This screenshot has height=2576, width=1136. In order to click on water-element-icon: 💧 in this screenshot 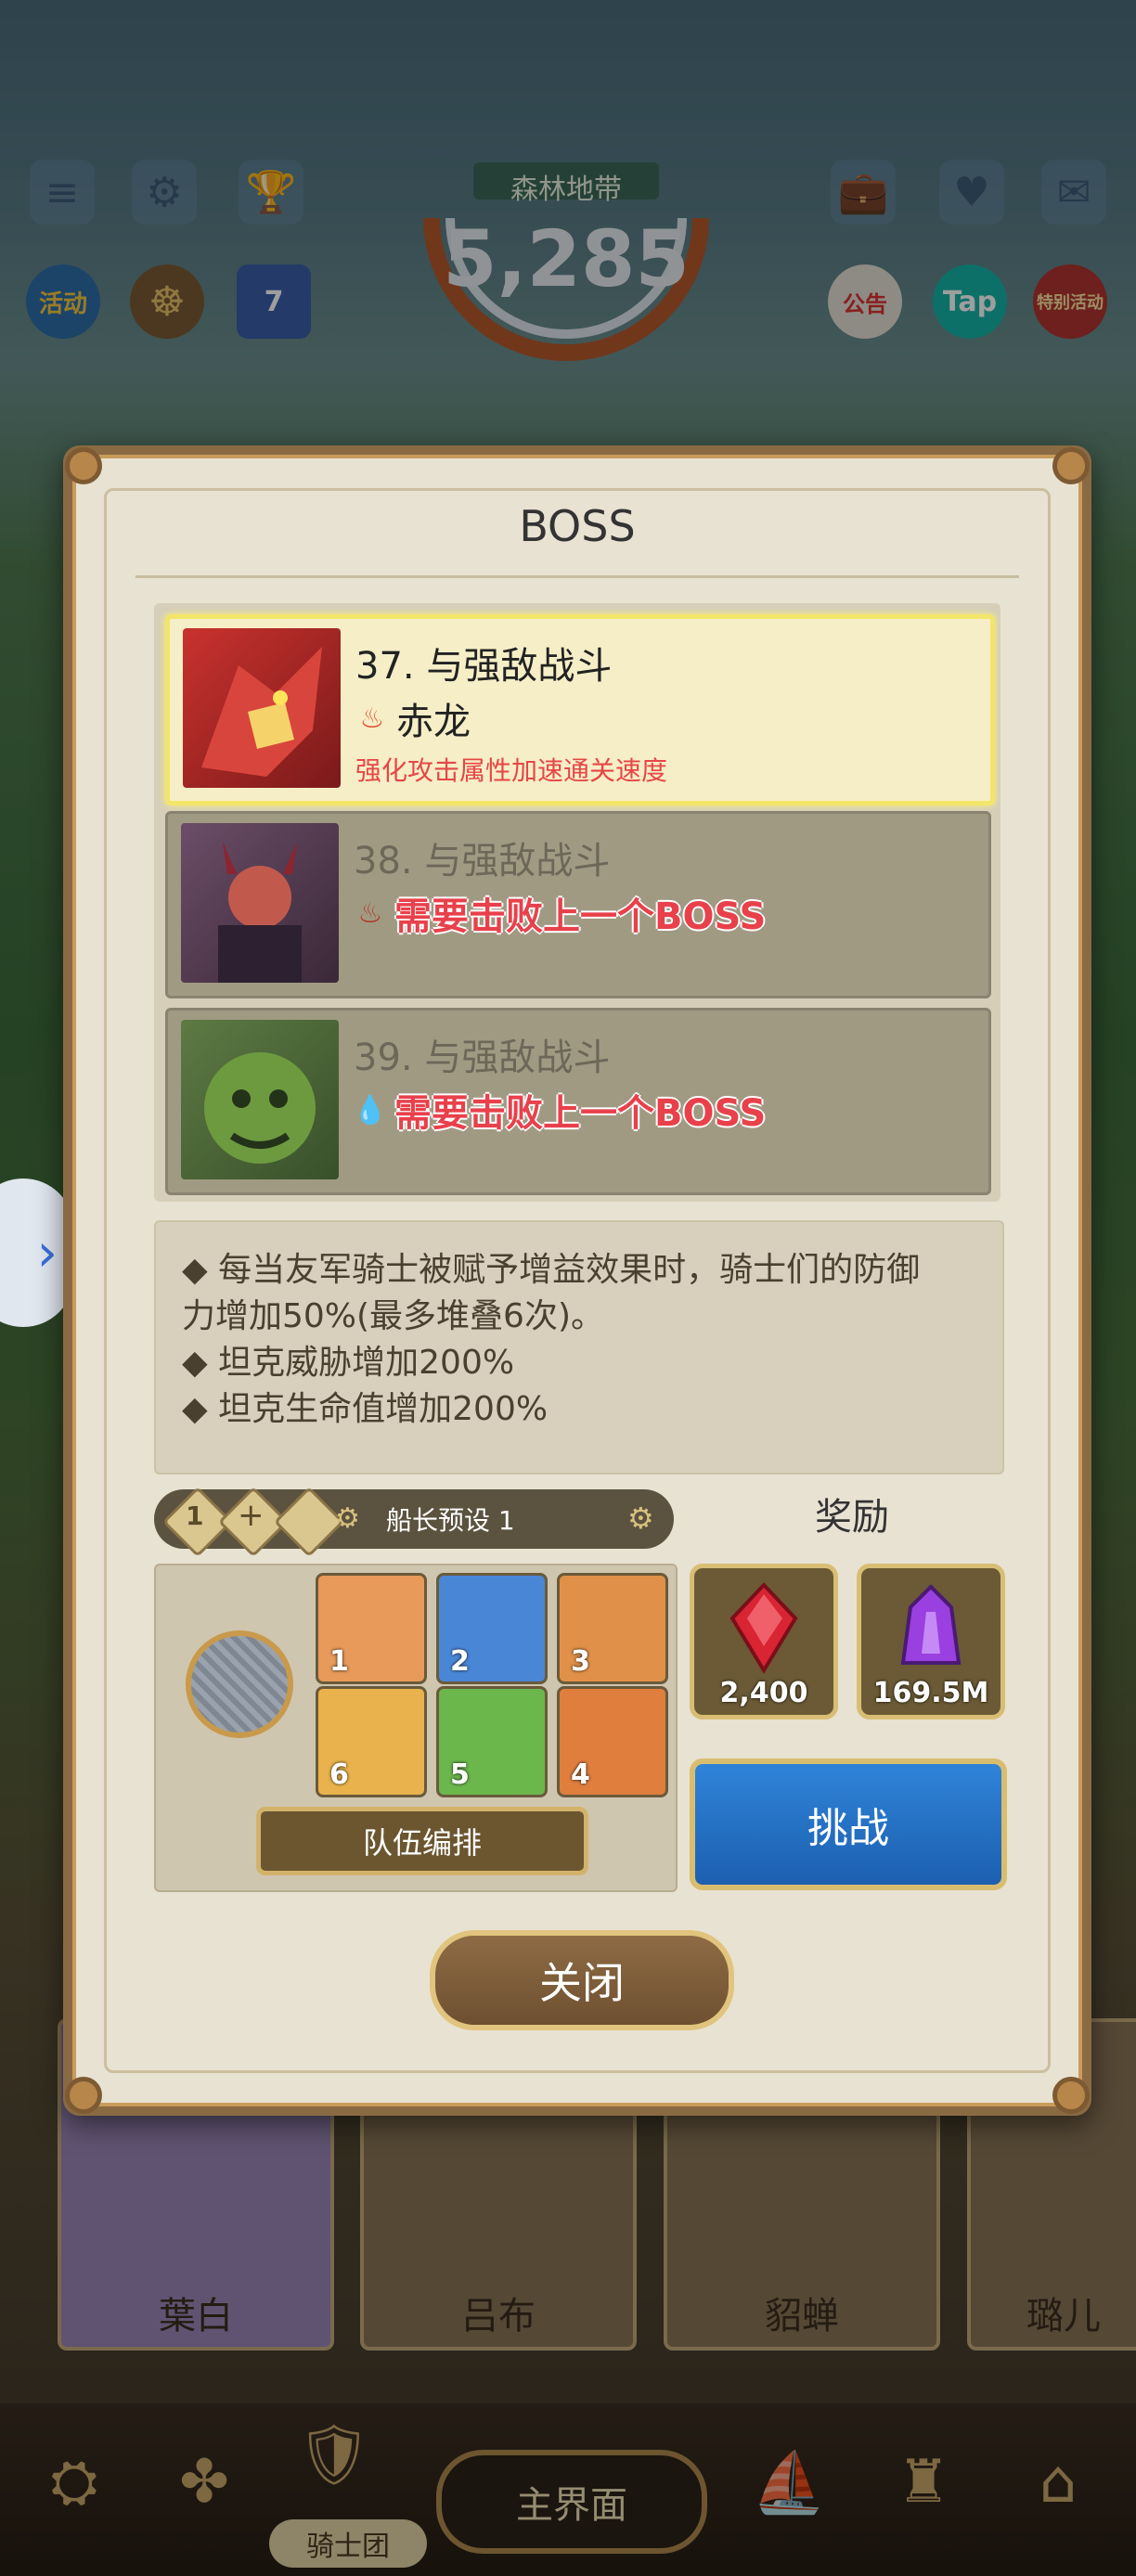, I will do `click(370, 1110)`.